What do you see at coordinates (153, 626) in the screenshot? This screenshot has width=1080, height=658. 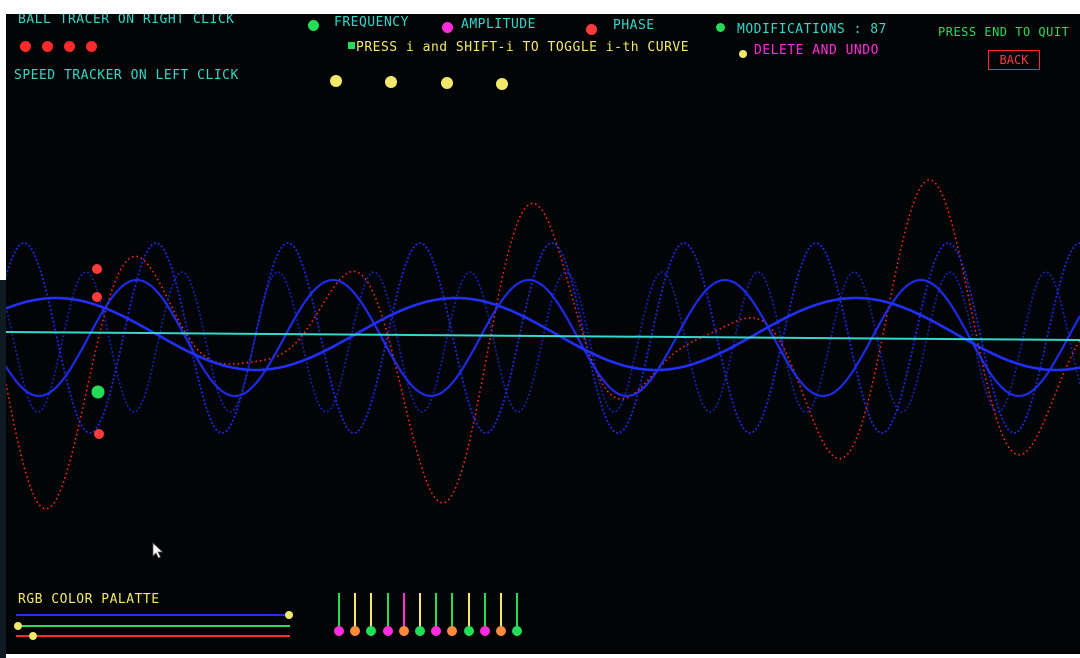 I see `green-slider-track` at bounding box center [153, 626].